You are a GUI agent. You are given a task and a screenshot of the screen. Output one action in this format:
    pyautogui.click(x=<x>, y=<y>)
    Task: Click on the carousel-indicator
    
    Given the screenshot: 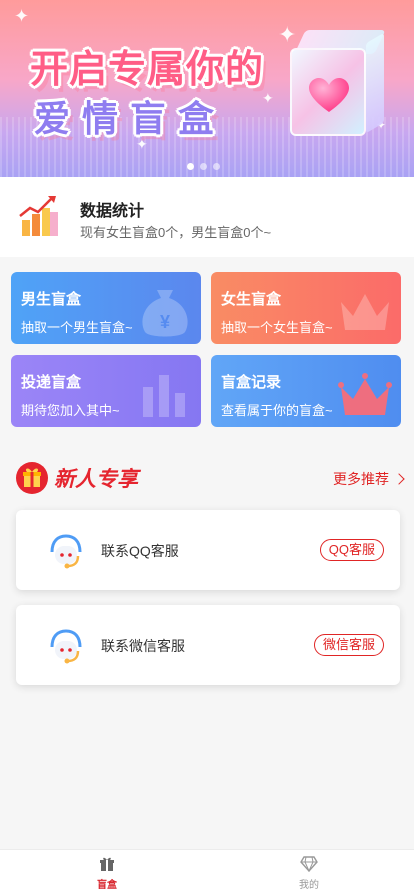 What is the action you would take?
    pyautogui.click(x=203, y=166)
    